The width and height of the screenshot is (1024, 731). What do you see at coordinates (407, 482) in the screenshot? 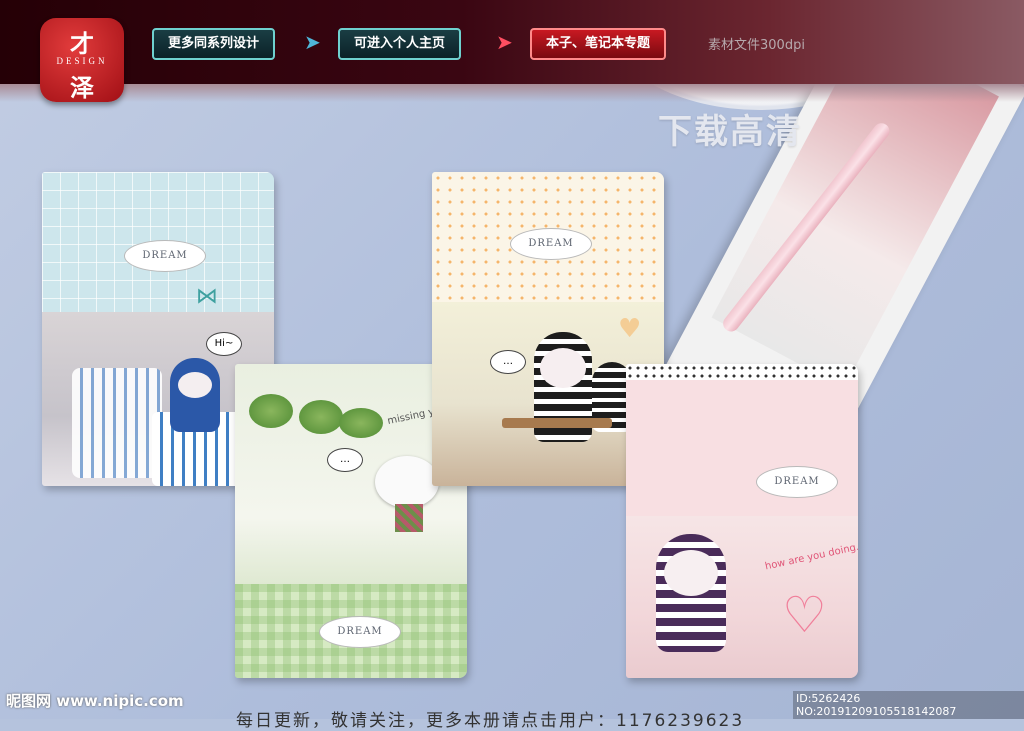
I see `doll-head` at bounding box center [407, 482].